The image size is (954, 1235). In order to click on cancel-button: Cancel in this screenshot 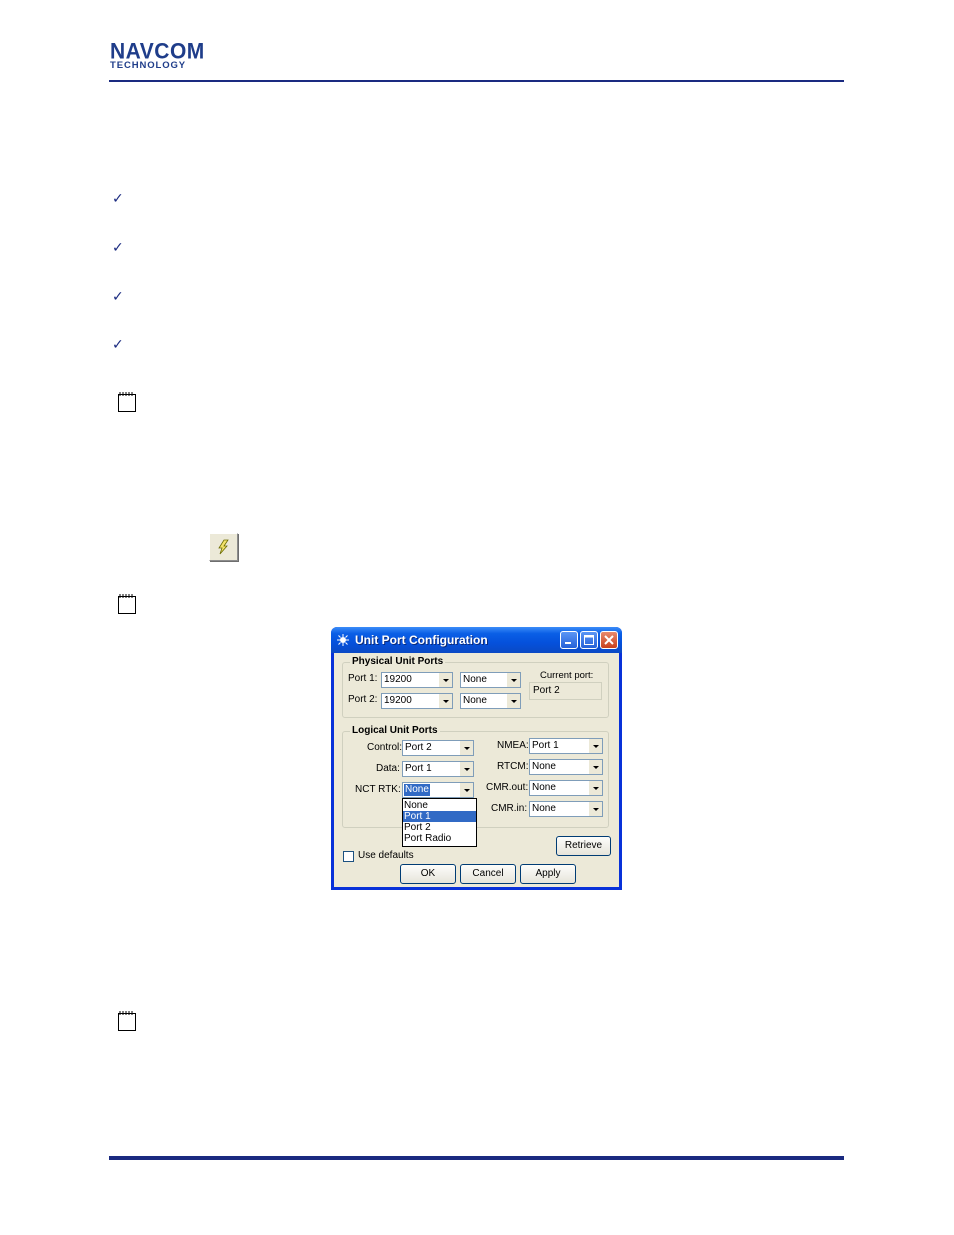, I will do `click(488, 874)`.